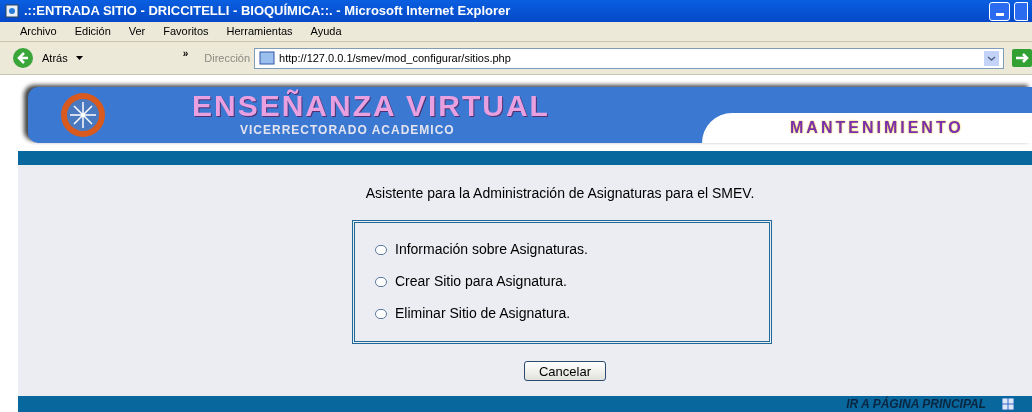 The height and width of the screenshot is (412, 1032). I want to click on radio-option: Eliminar Sitio de Asignatura., so click(572, 313).